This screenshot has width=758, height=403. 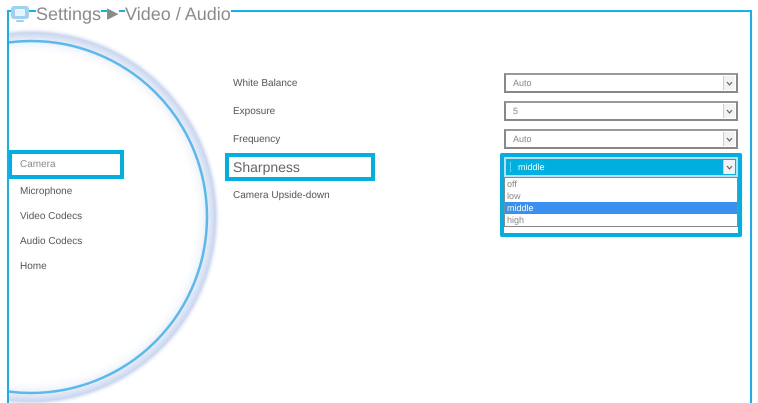 What do you see at coordinates (66, 241) in the screenshot?
I see `sidebar-item: Audio Codecs` at bounding box center [66, 241].